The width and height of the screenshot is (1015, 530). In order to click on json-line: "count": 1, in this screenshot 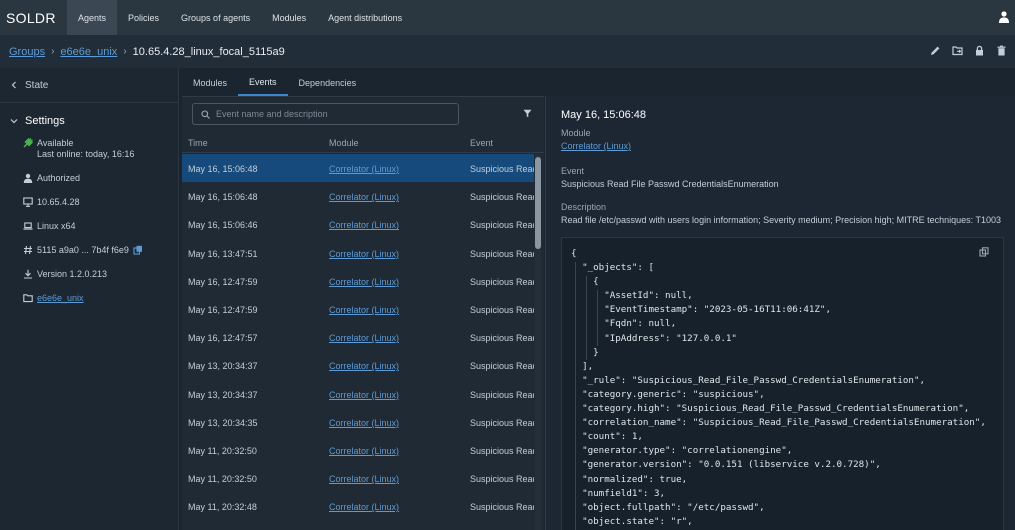, I will do `click(607, 437)`.